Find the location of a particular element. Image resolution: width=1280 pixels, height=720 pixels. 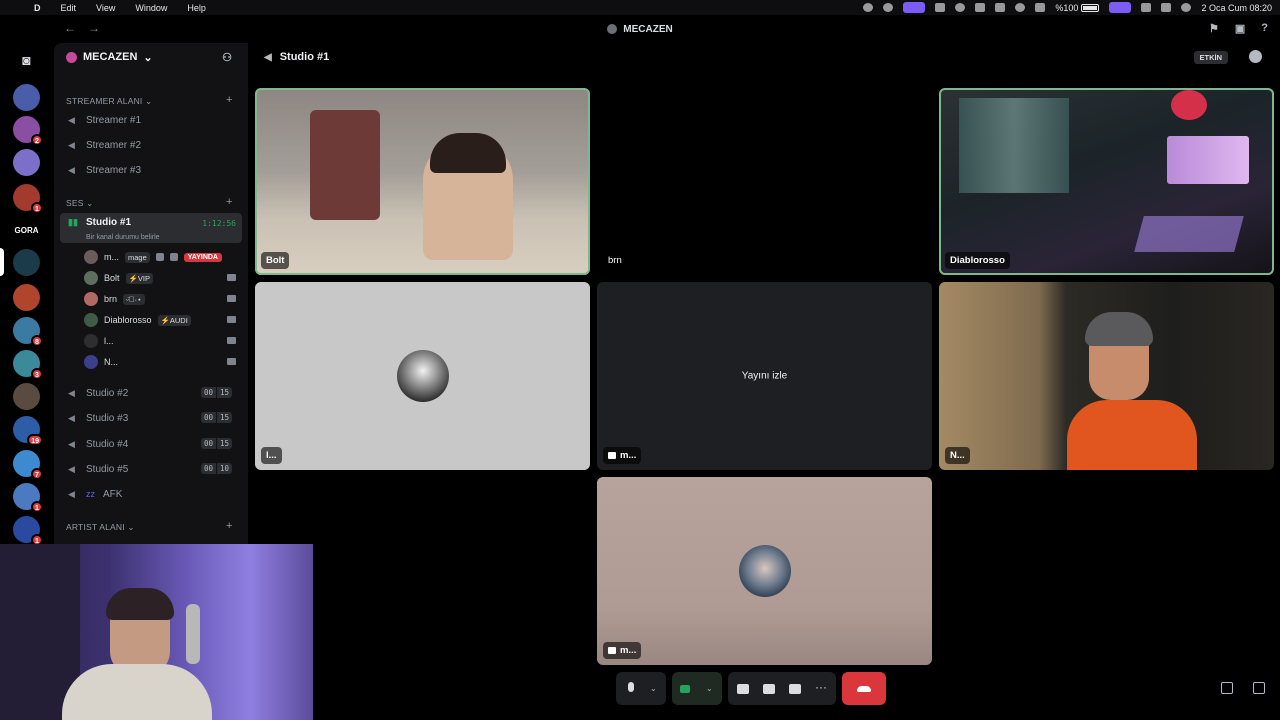

video-hat is located at coordinates (1119, 329).